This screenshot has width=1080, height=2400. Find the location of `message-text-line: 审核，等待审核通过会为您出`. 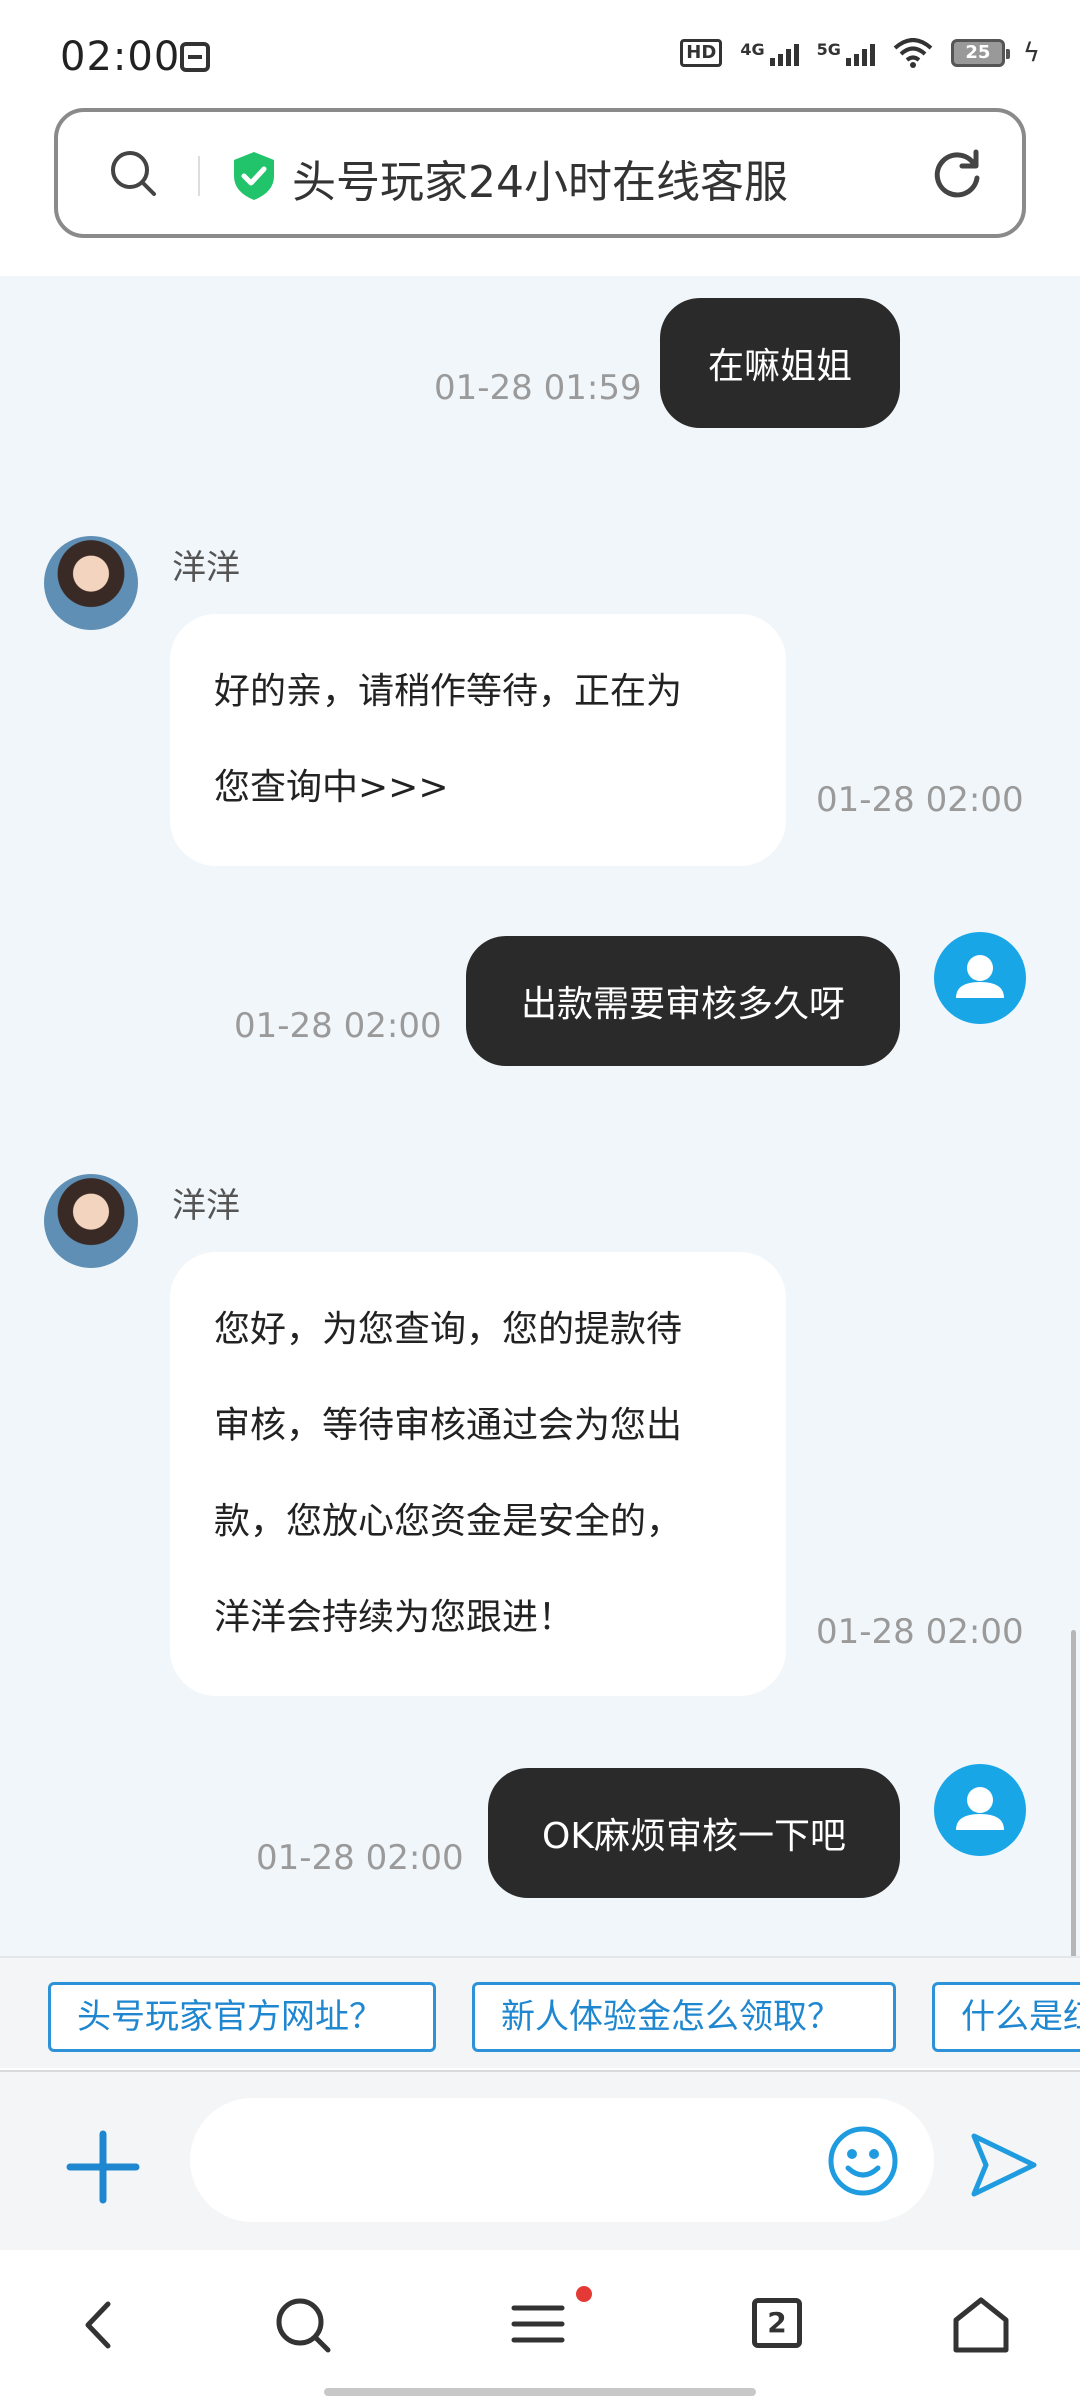

message-text-line: 审核，等待审核通过会为您出 is located at coordinates (448, 1425).